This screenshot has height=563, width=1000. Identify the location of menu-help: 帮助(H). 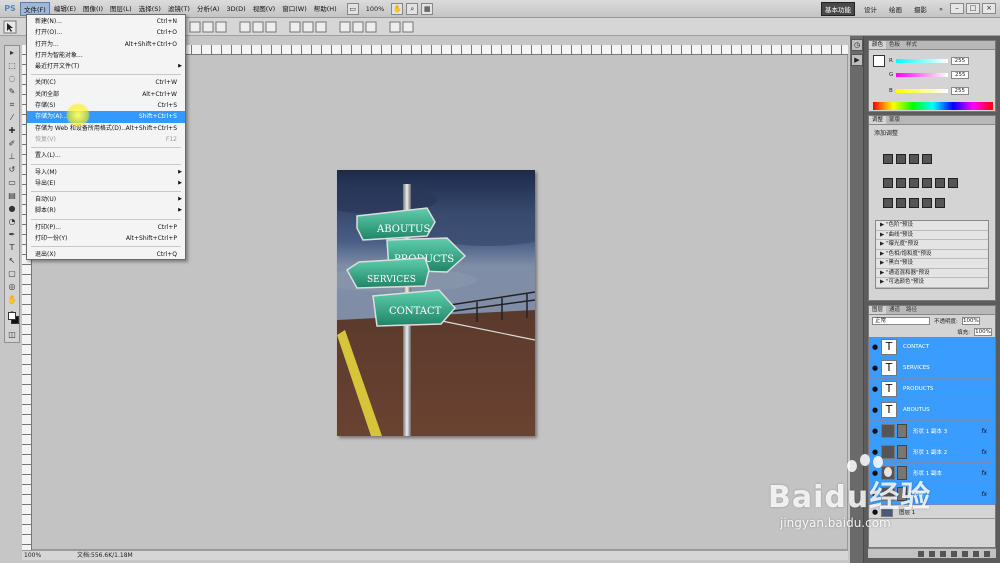
(325, 9).